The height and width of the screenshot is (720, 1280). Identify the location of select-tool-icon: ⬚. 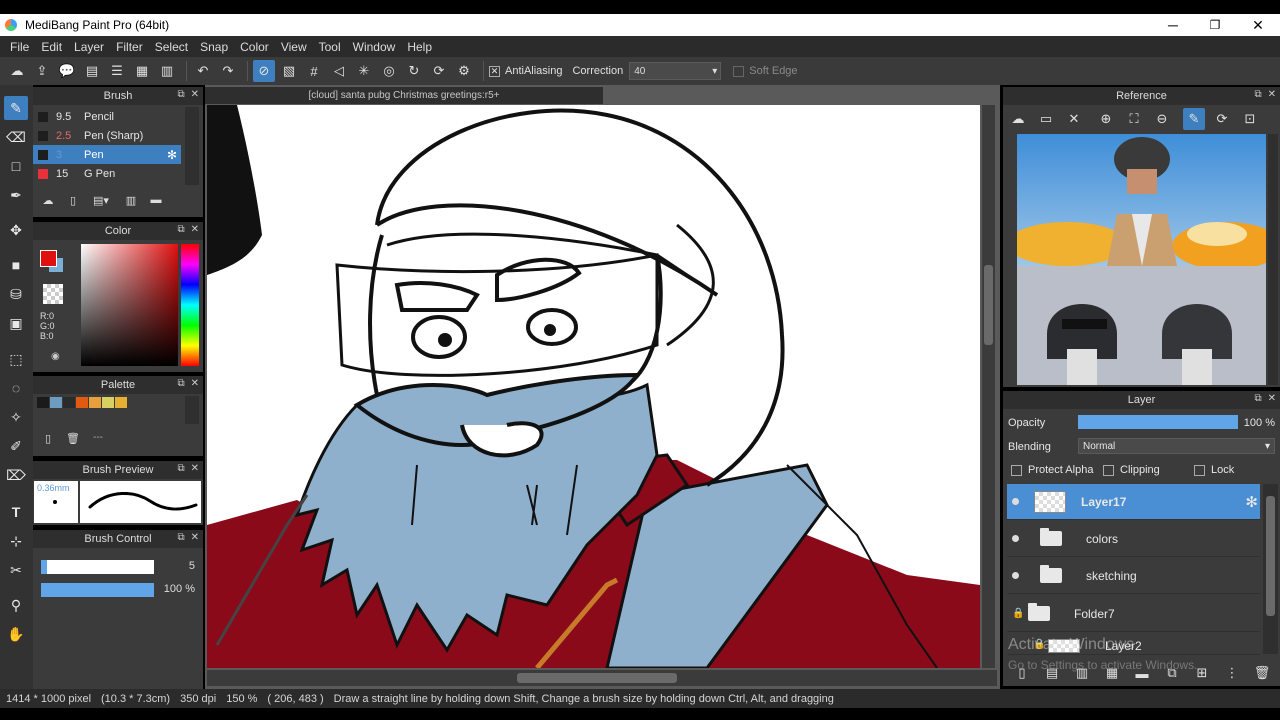
(16, 359).